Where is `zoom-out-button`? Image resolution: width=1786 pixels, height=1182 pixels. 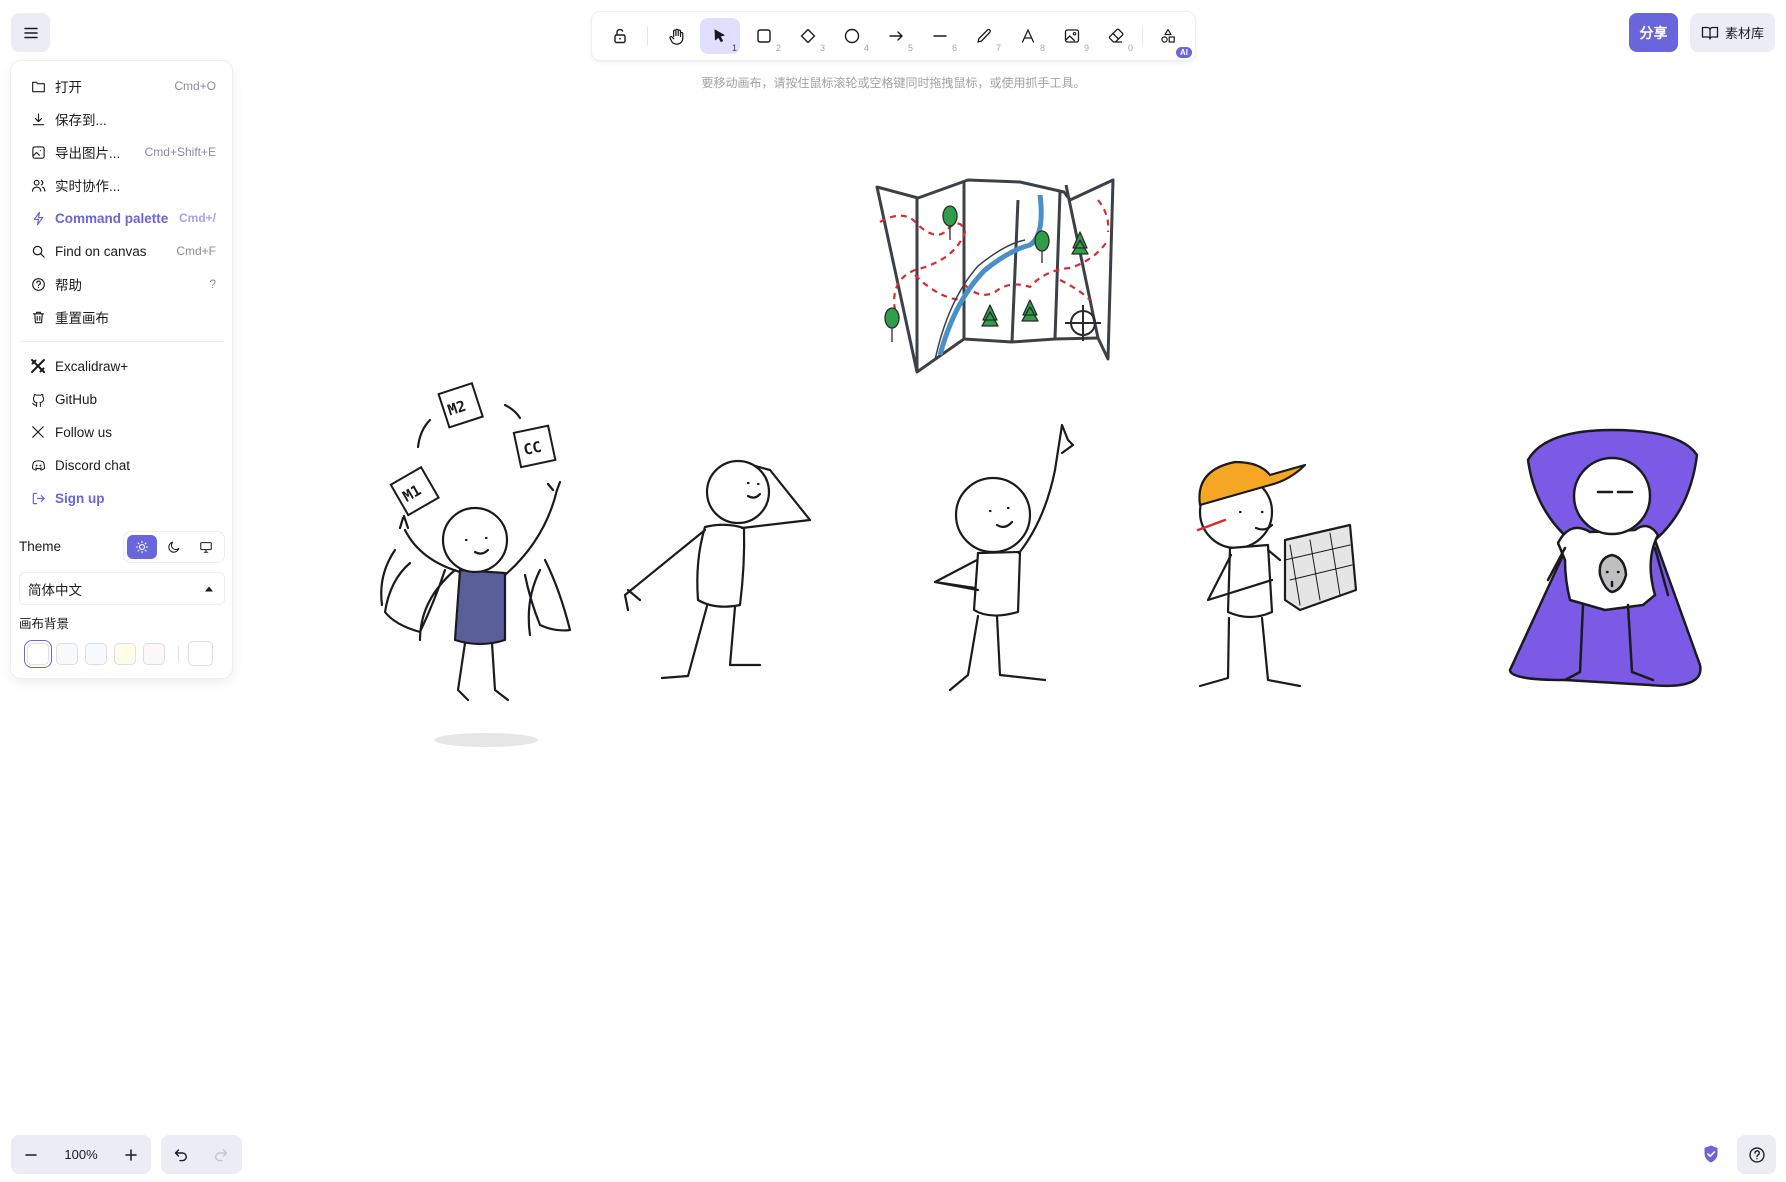 zoom-out-button is located at coordinates (31, 1154).